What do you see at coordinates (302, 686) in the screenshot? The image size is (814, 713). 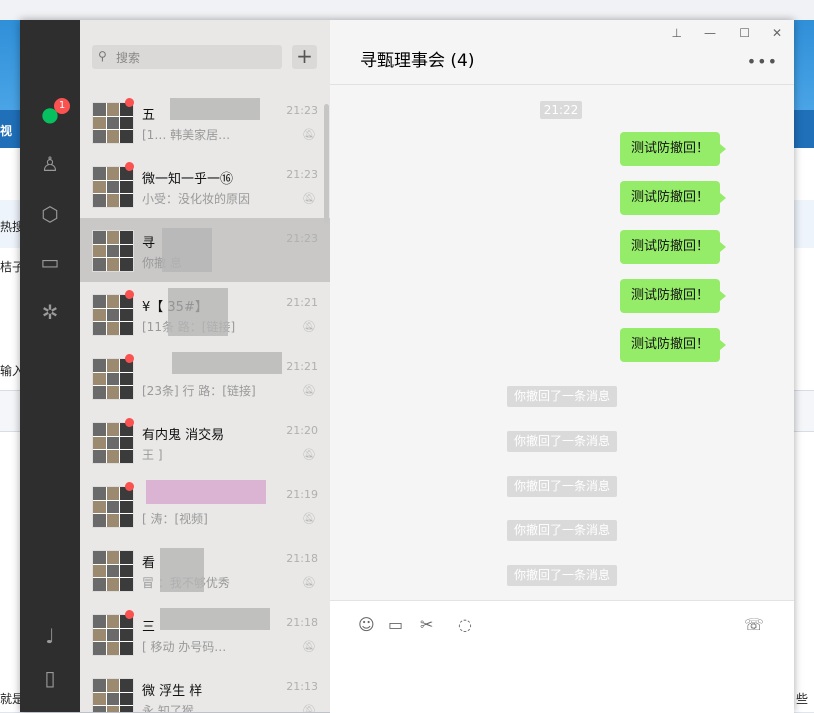 I see `conversation-time: 21:13` at bounding box center [302, 686].